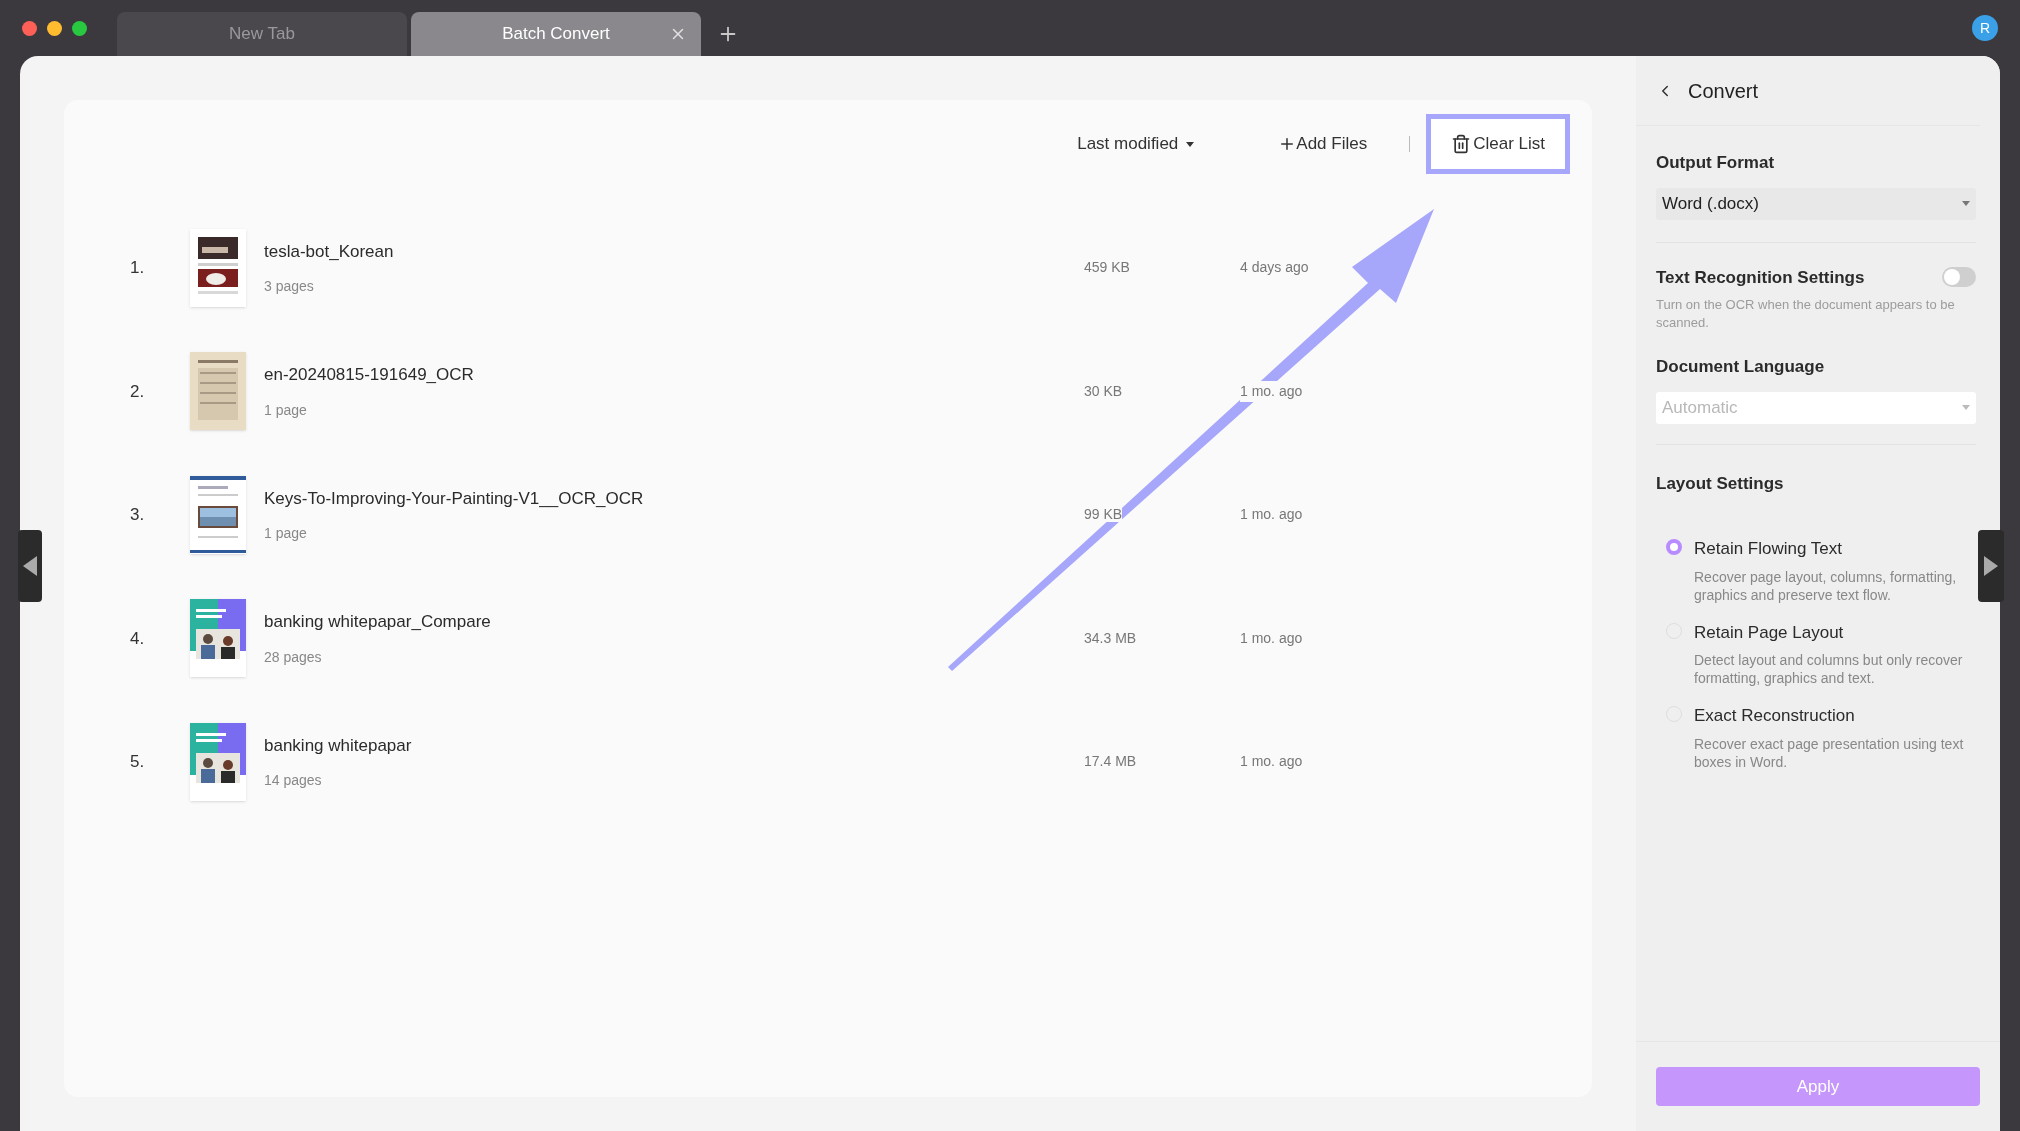  What do you see at coordinates (1959, 277) in the screenshot?
I see `ocr-toggle` at bounding box center [1959, 277].